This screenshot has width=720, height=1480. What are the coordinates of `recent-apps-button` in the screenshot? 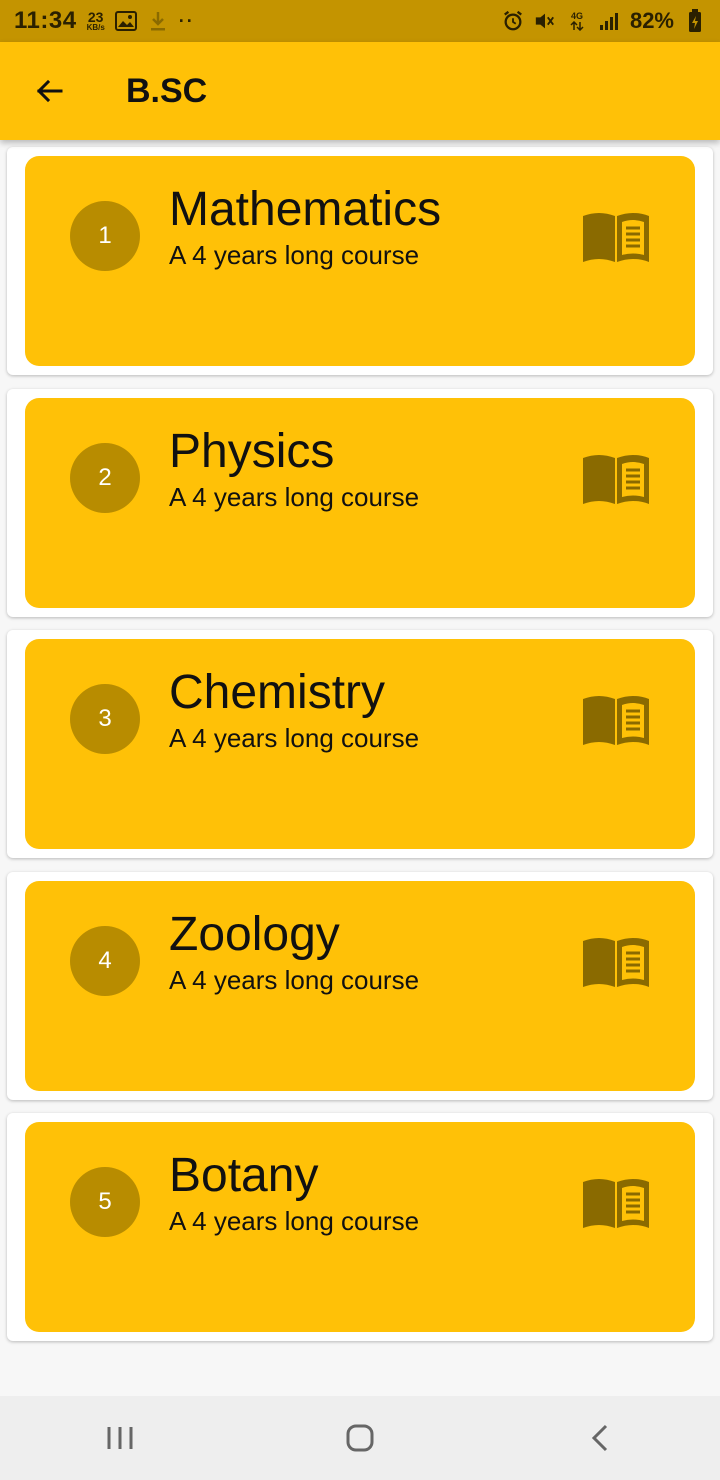 It's located at (120, 1438).